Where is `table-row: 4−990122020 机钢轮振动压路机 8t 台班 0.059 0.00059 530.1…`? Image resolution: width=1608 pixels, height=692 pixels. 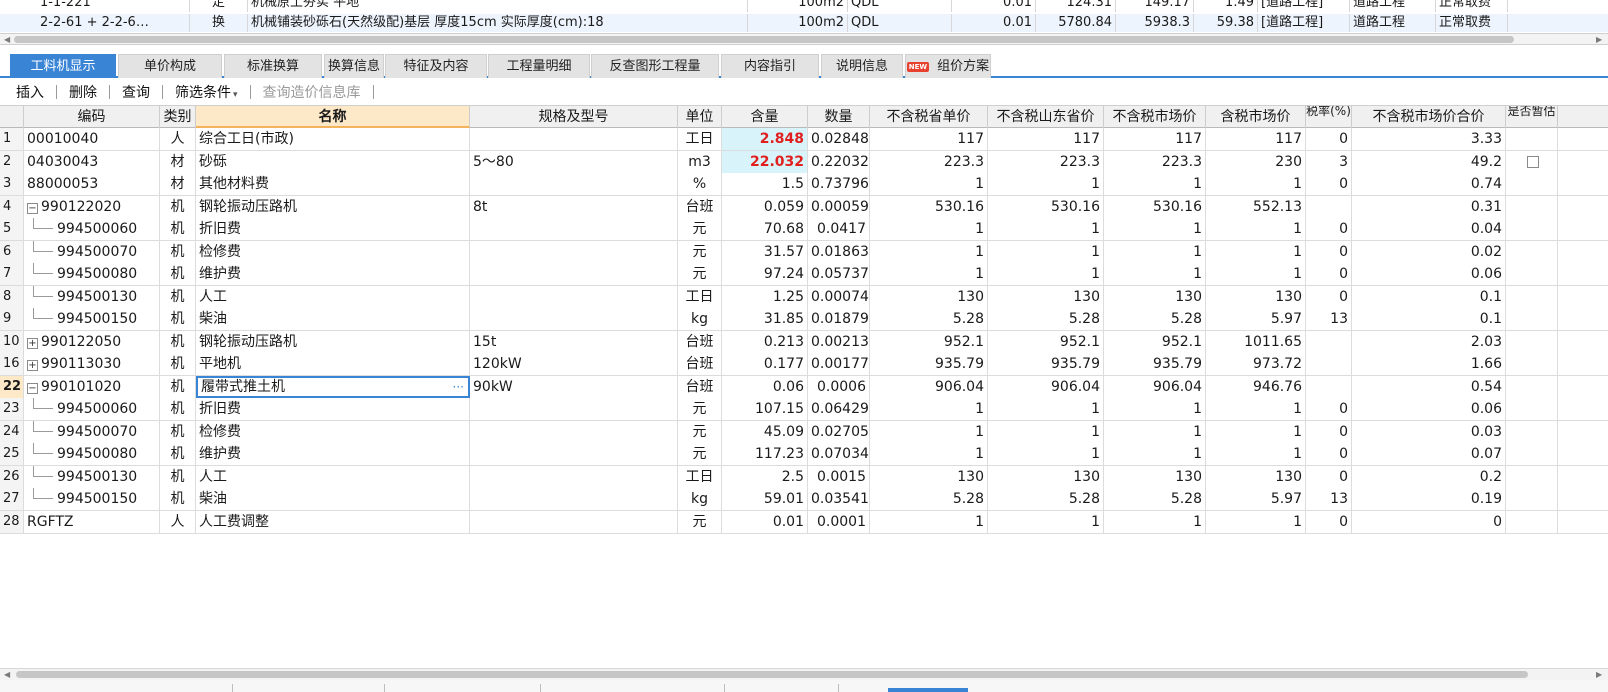
table-row: 4−990122020 机钢轮振动压路机 8t 台班 0.059 0.00059 530.1… is located at coordinates (804, 207).